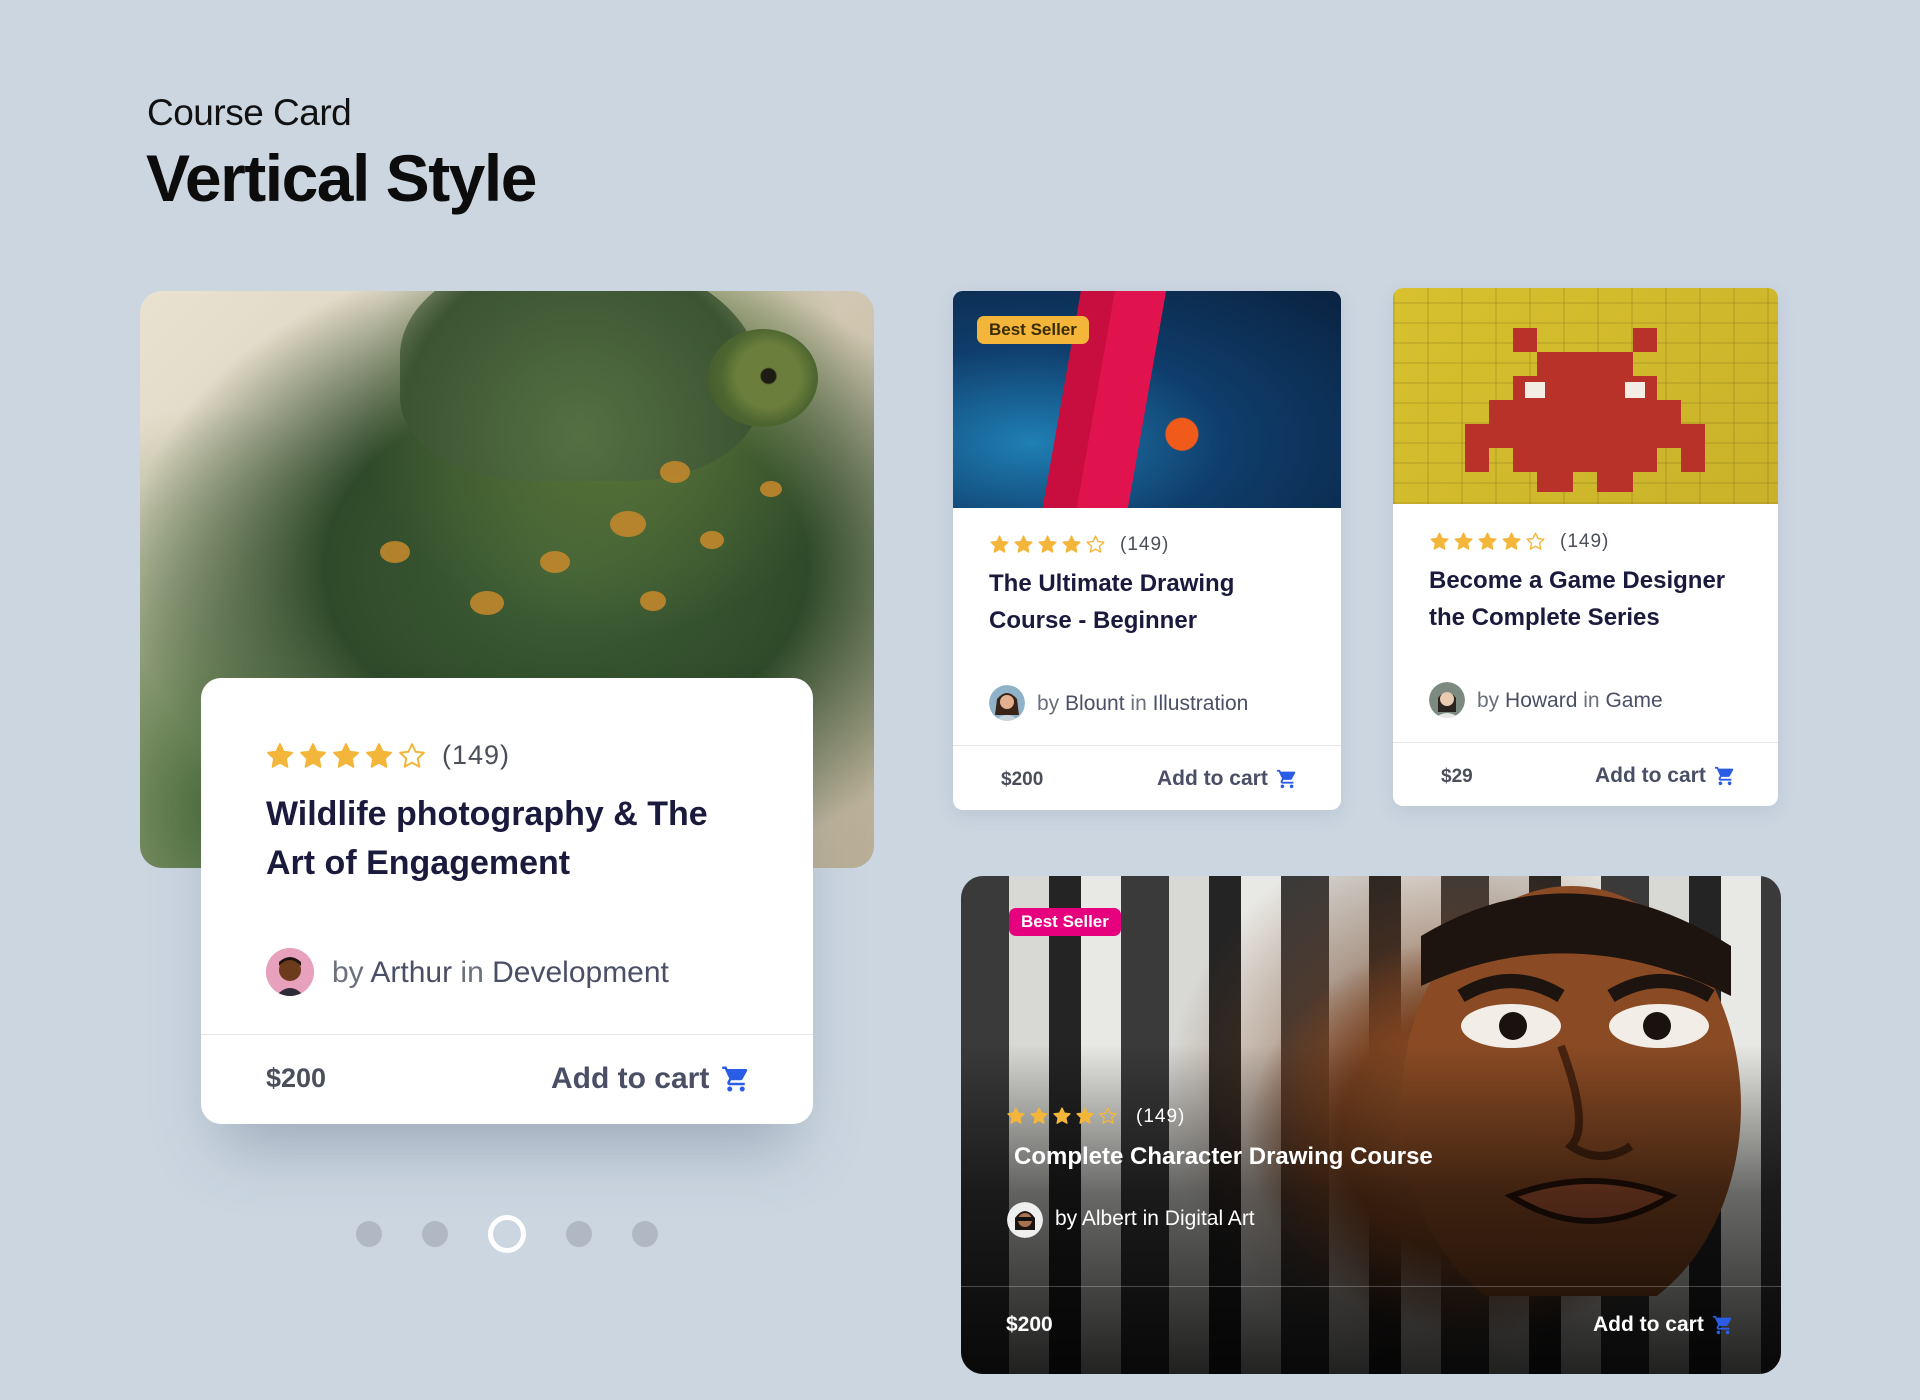 Image resolution: width=1920 pixels, height=1400 pixels. What do you see at coordinates (1139, 602) in the screenshot?
I see `course-title: The Ultimate Drawing Course - Beginner` at bounding box center [1139, 602].